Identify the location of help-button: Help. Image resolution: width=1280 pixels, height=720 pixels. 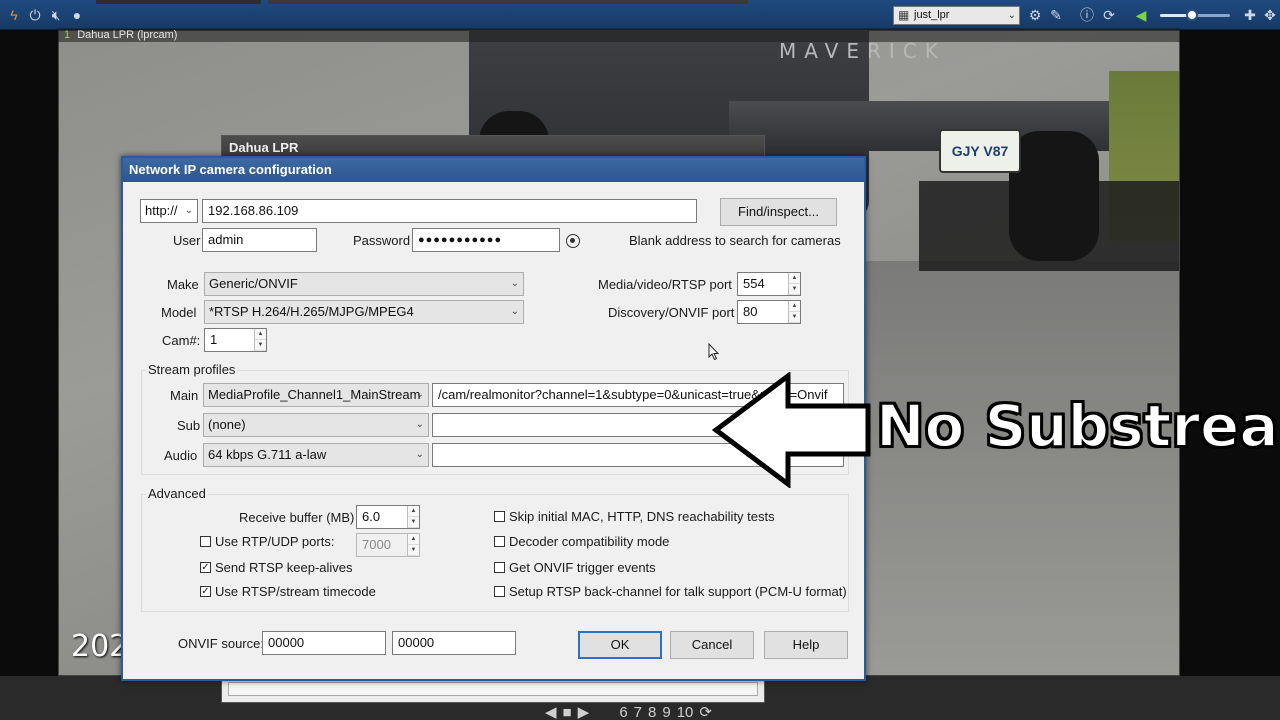
(806, 645).